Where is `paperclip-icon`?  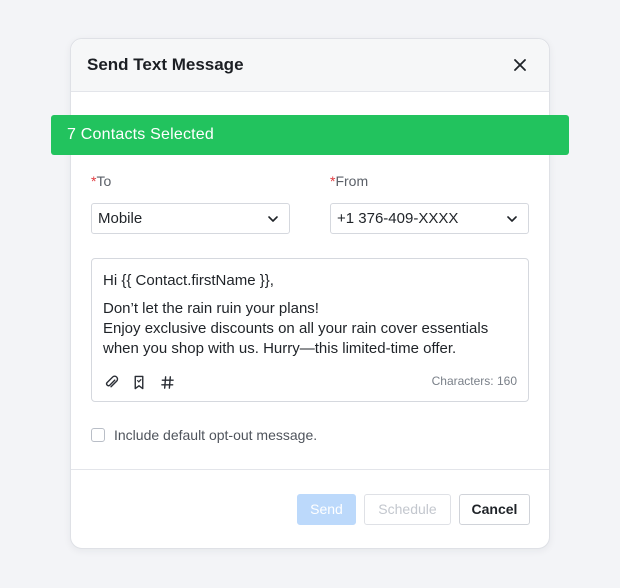
paperclip-icon is located at coordinates (111, 381).